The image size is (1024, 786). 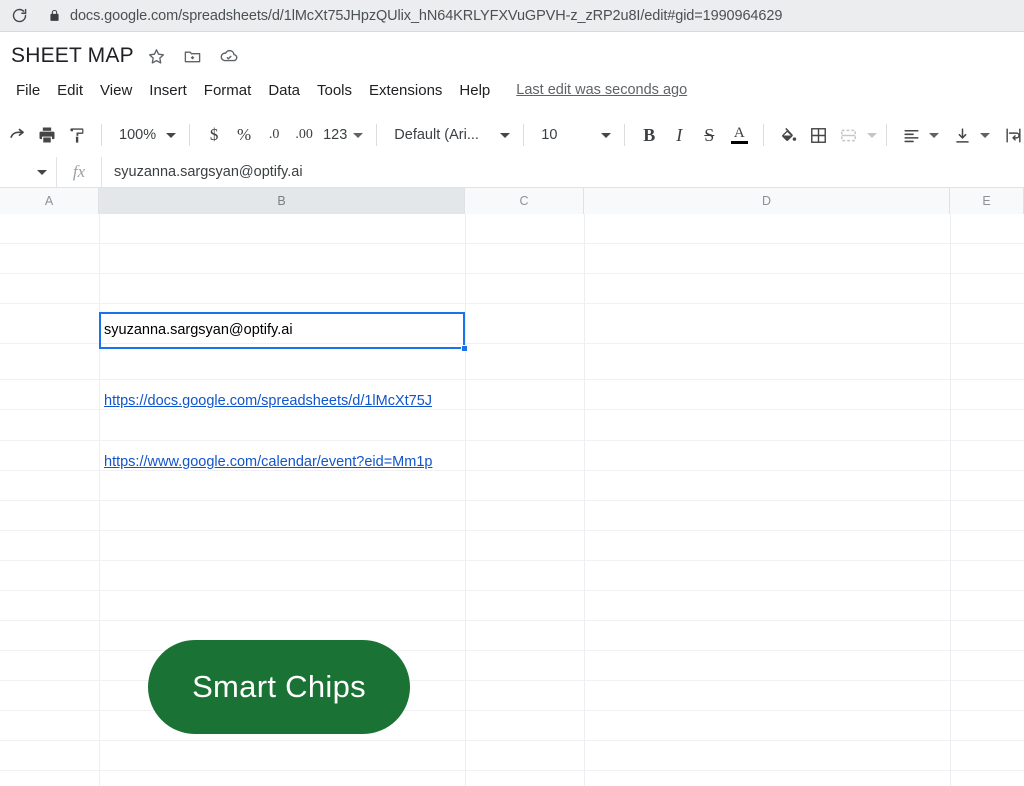 What do you see at coordinates (334, 90) in the screenshot?
I see `menu-item-tools: Tools` at bounding box center [334, 90].